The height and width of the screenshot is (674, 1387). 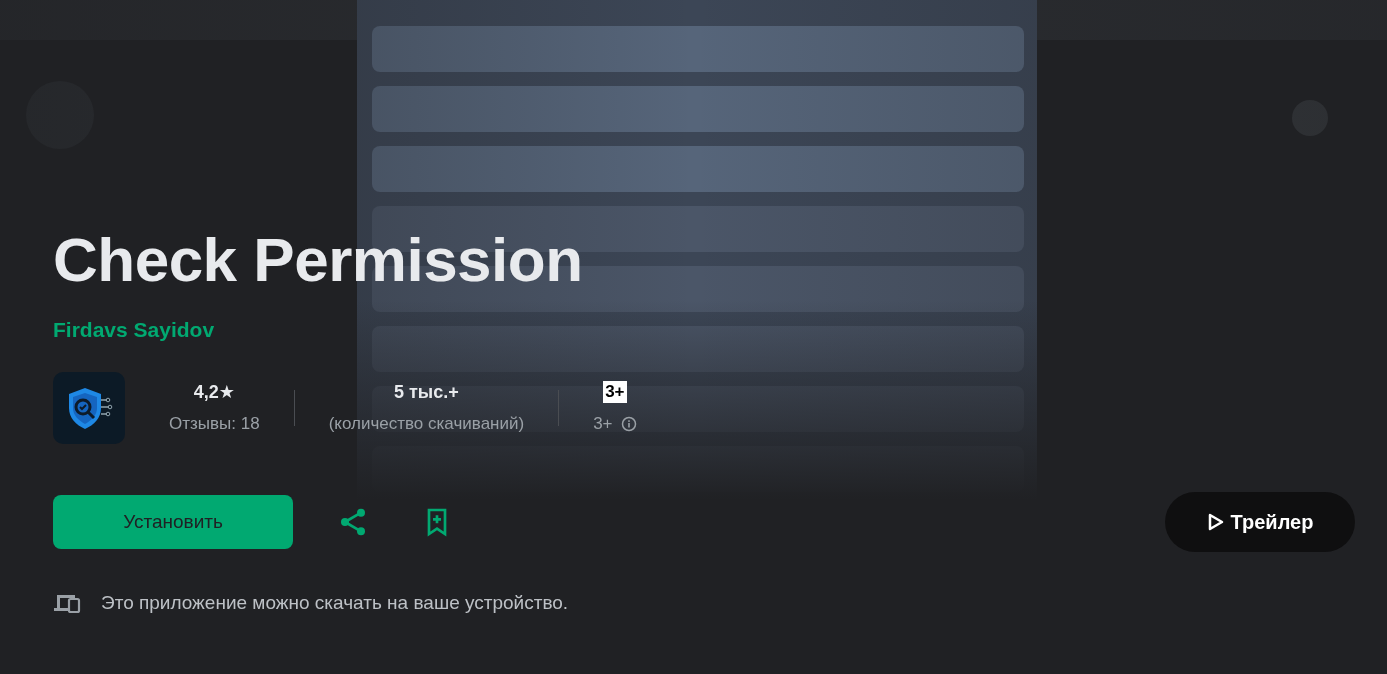 I want to click on rating-value: 4,2★, so click(x=214, y=392).